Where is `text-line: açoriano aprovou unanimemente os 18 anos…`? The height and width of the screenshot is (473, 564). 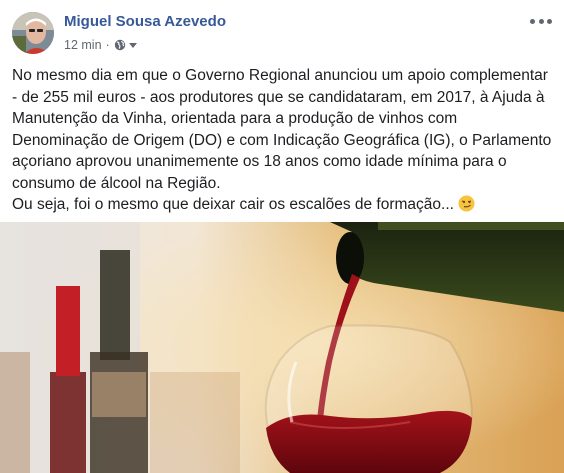 text-line: açoriano aprovou unanimemente os 18 anos… is located at coordinates (259, 161).